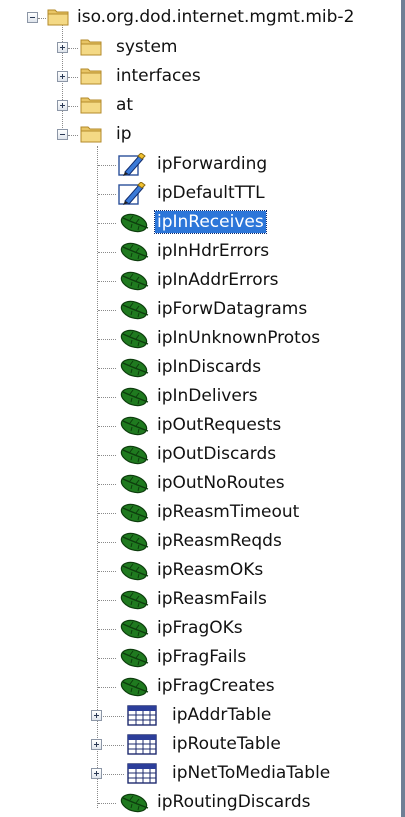 This screenshot has height=817, width=405. Describe the element at coordinates (216, 686) in the screenshot. I see `tree-node-label: ipFragCreates` at that location.